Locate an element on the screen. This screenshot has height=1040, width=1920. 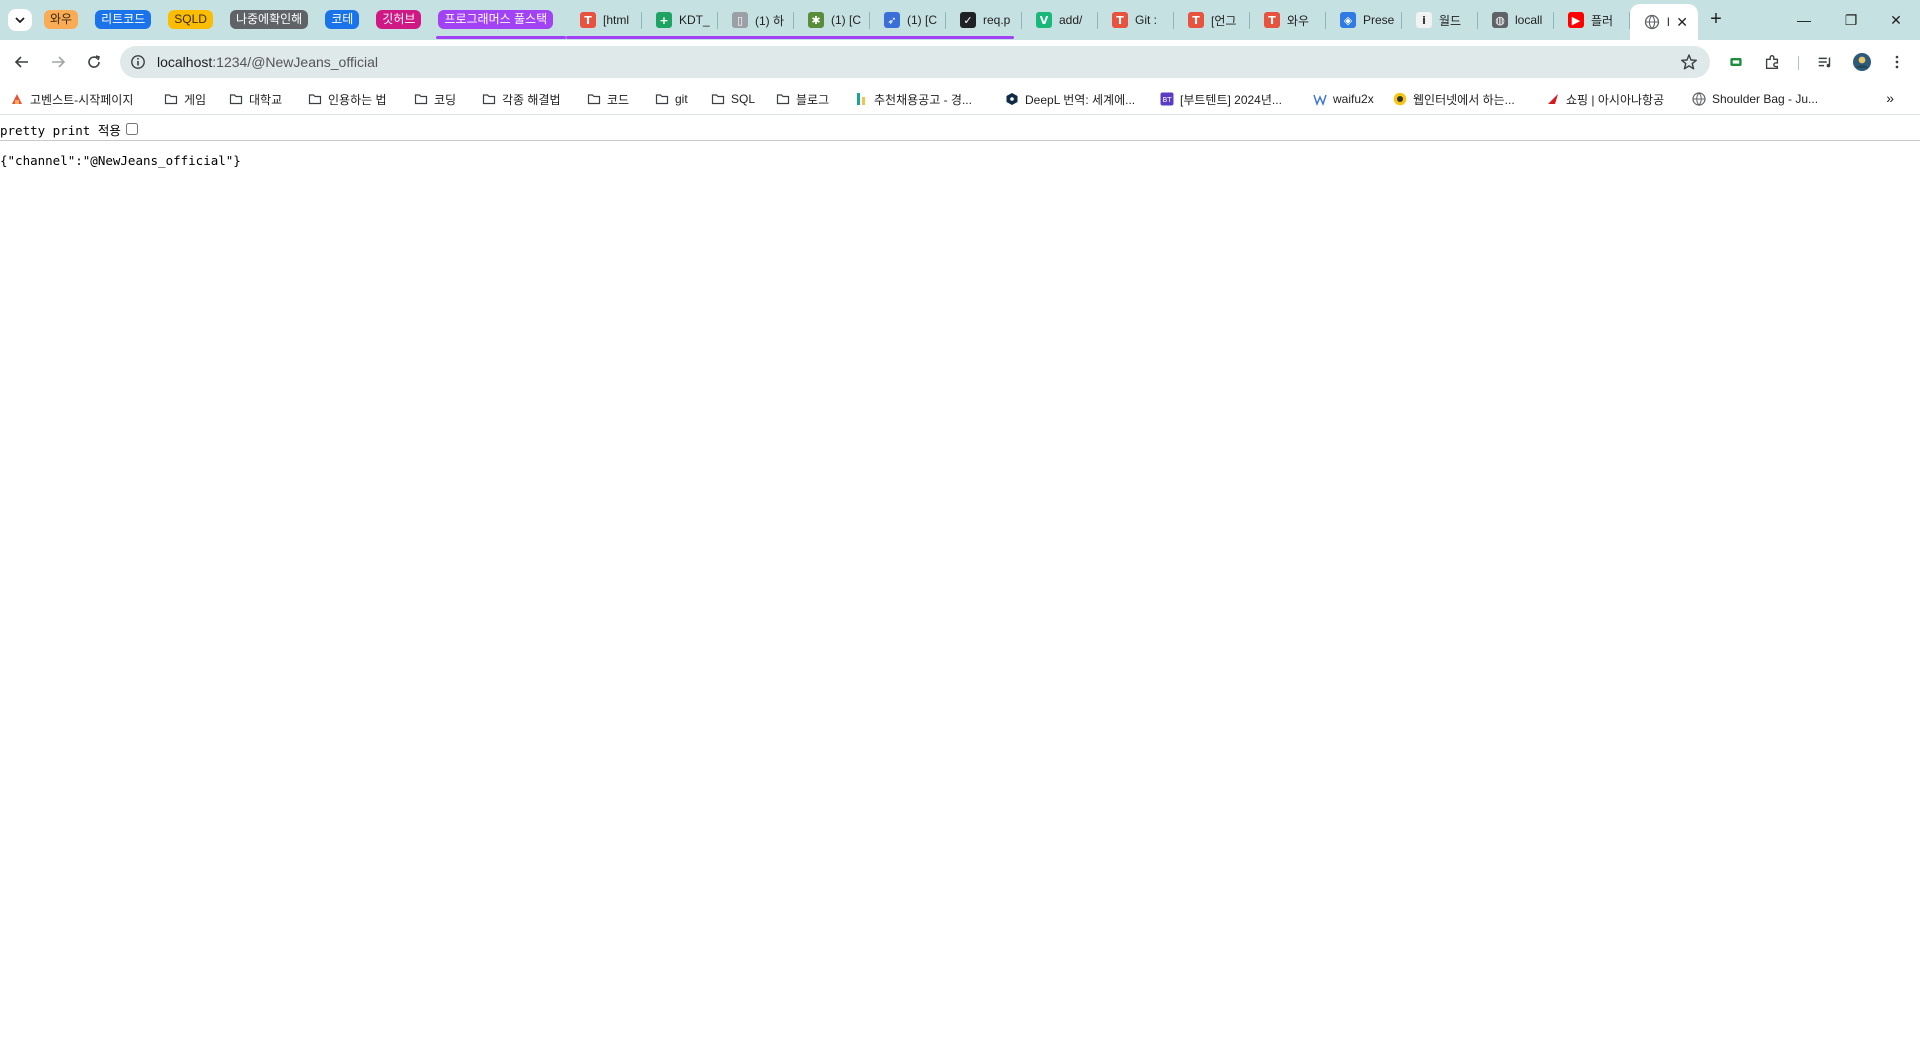
restore-button: ❐ is located at coordinates (1851, 20).